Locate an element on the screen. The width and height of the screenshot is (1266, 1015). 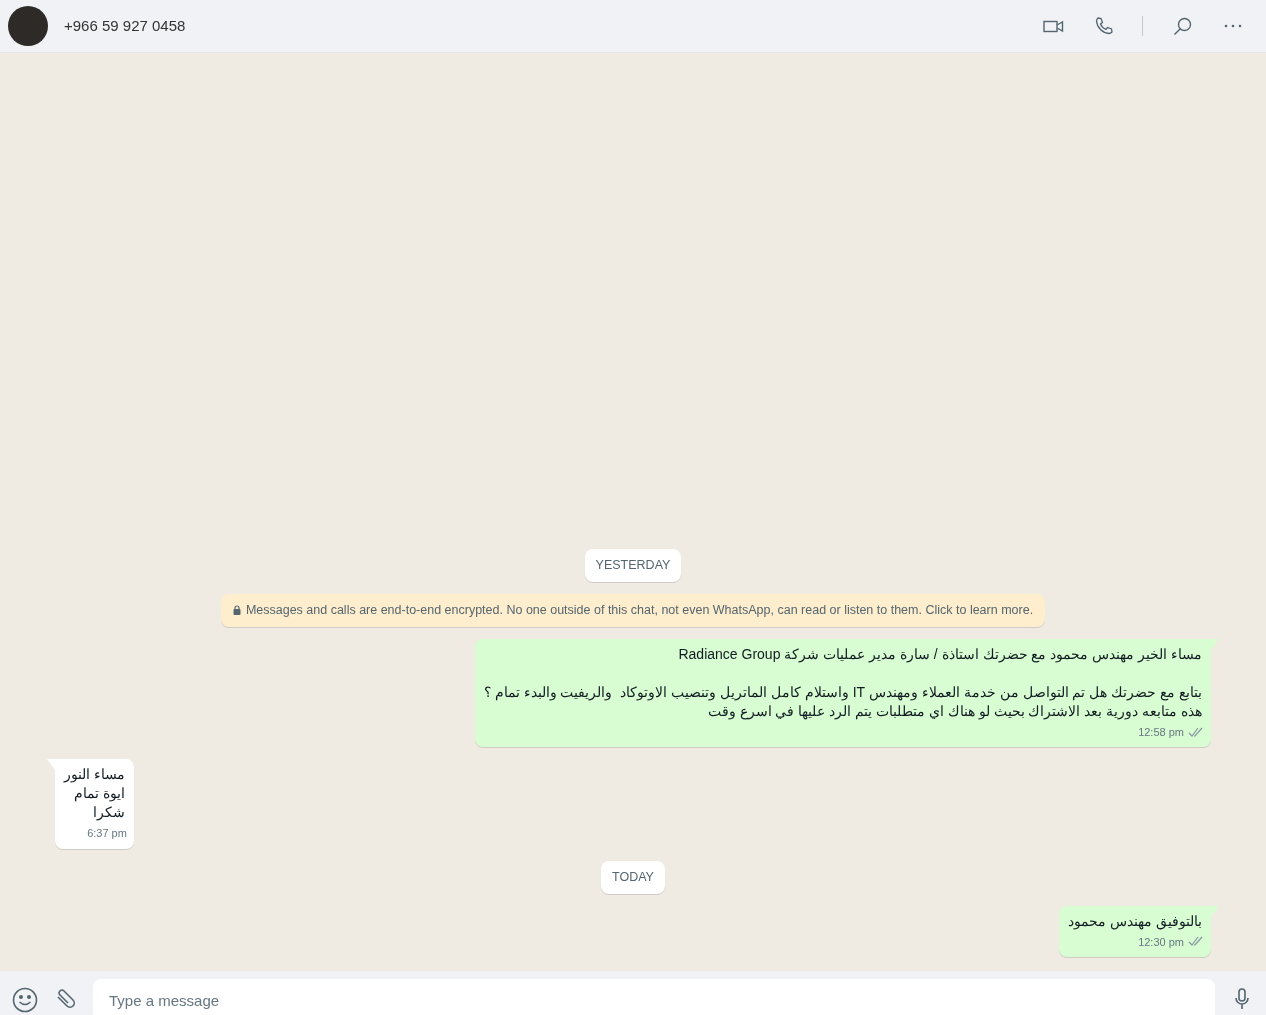
emoji-icon is located at coordinates (25, 1000).